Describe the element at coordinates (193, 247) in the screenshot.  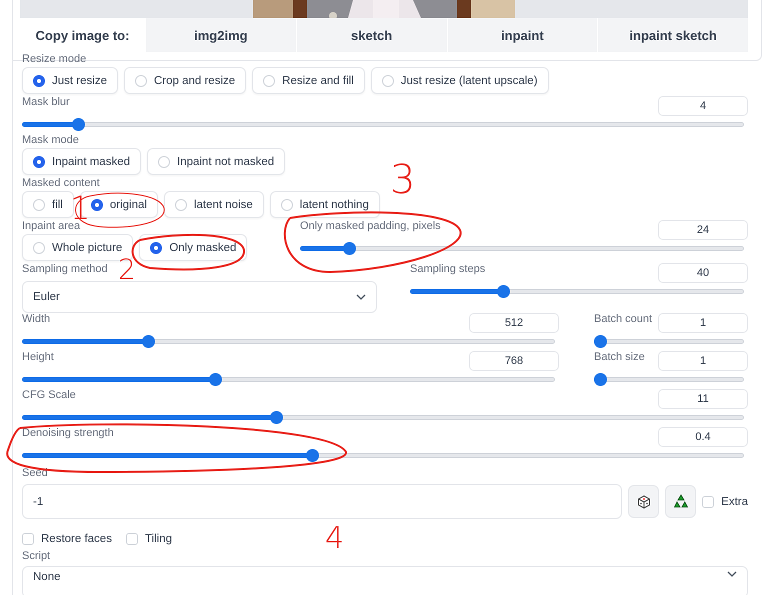
I see `radio-option: Only masked` at that location.